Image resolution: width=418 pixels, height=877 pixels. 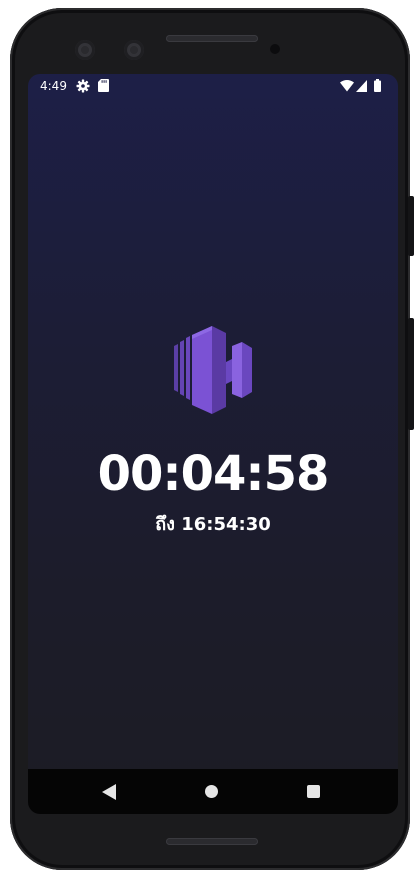 I want to click on sd-card-icon, so click(x=103, y=85).